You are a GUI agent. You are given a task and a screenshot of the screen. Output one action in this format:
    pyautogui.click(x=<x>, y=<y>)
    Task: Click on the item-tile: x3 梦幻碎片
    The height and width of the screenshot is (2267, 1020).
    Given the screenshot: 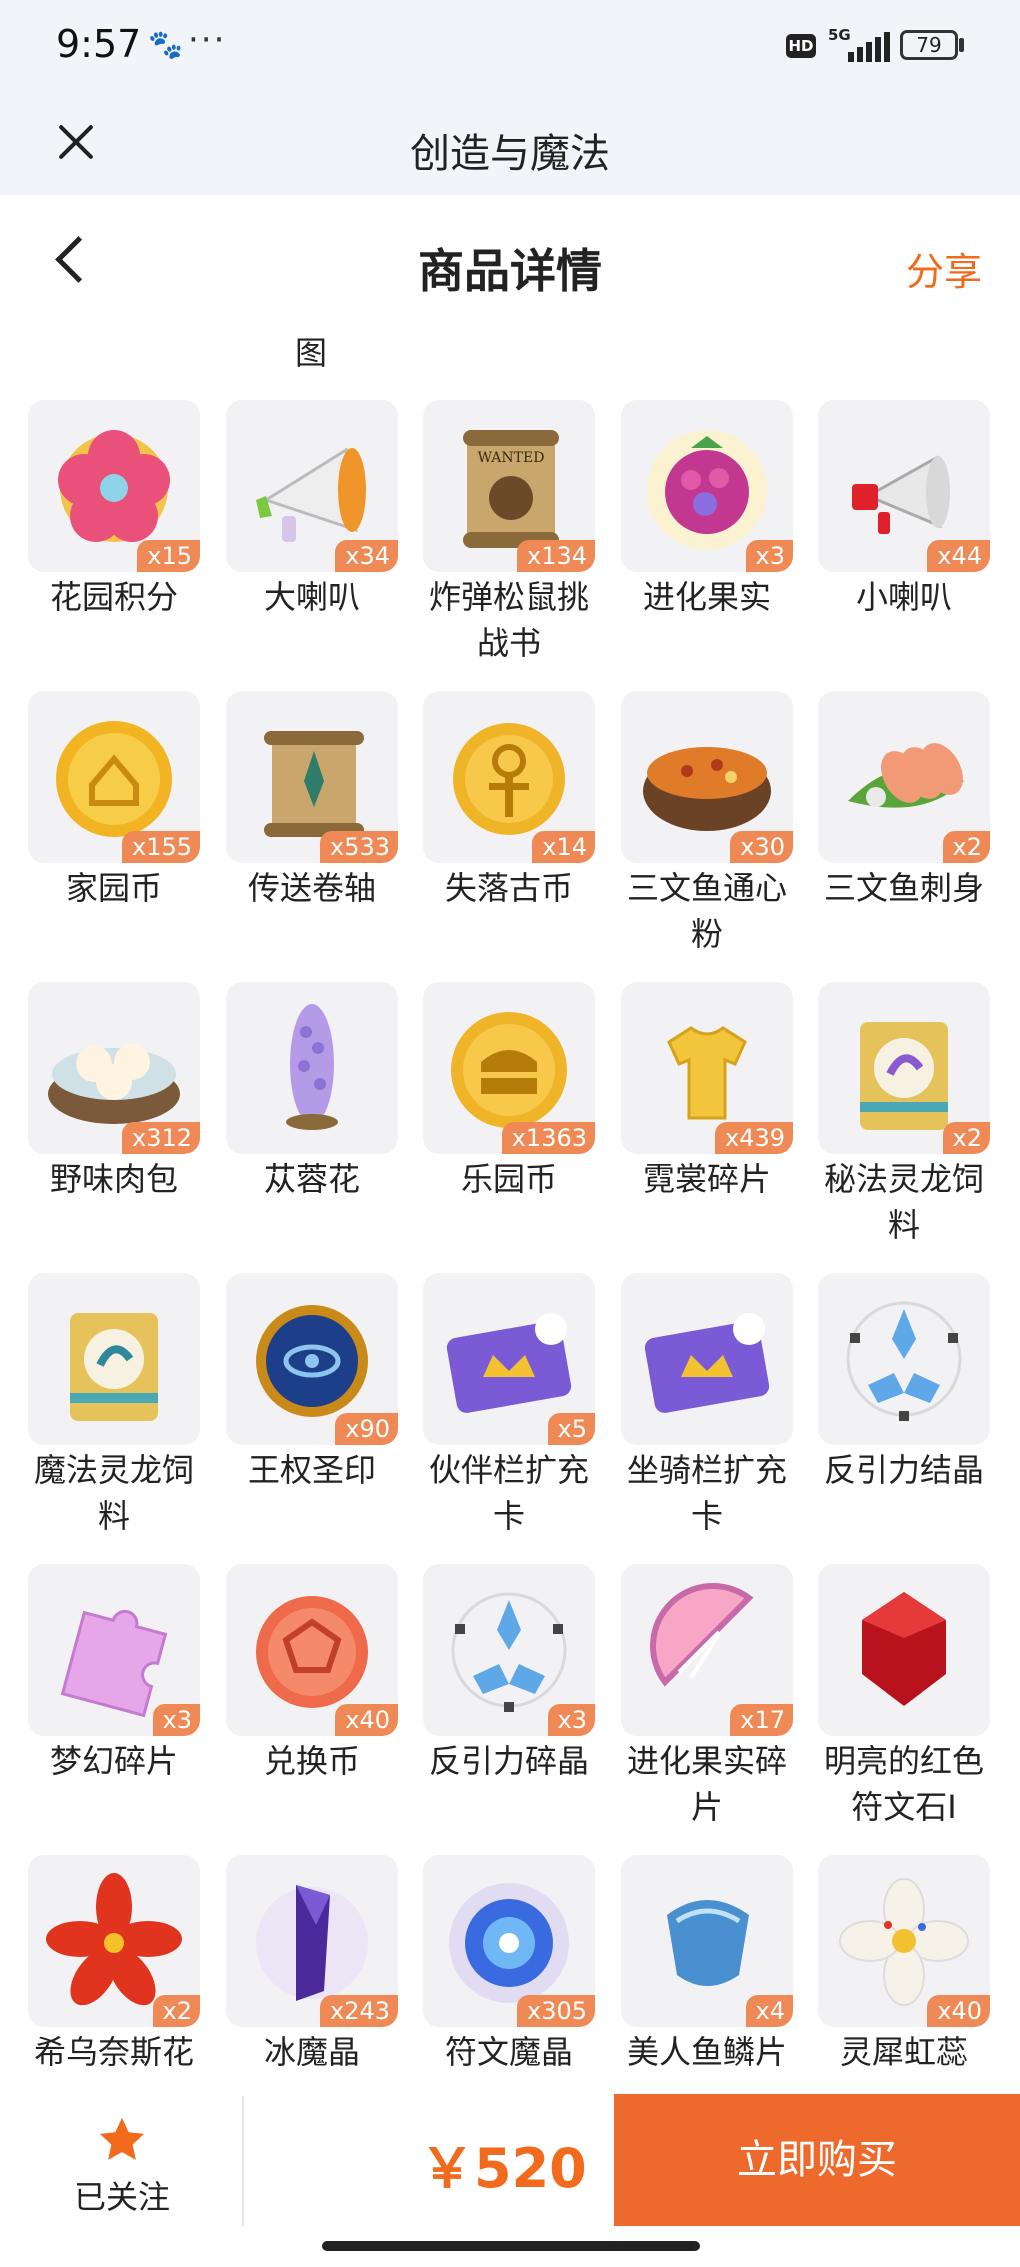 What is the action you would take?
    pyautogui.click(x=114, y=1674)
    